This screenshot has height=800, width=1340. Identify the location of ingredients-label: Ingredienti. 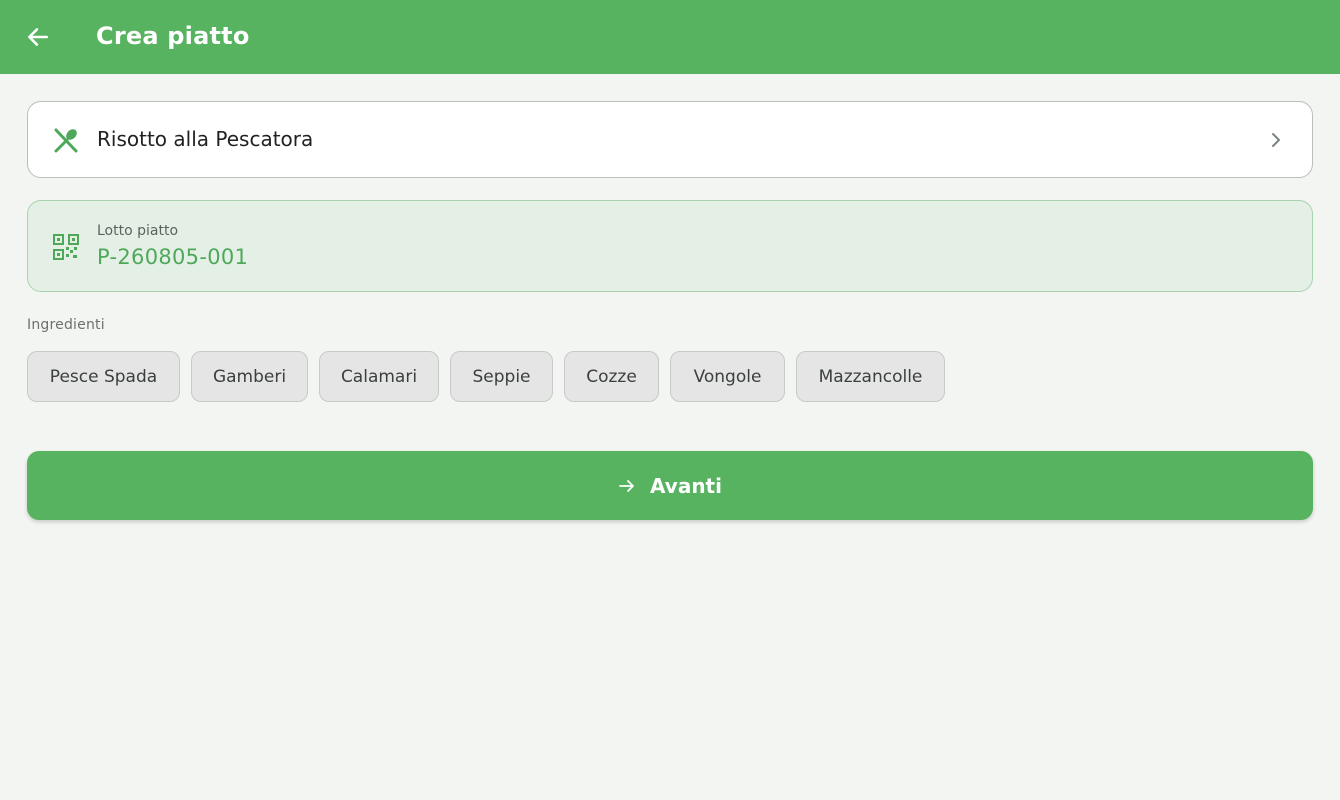
(66, 325).